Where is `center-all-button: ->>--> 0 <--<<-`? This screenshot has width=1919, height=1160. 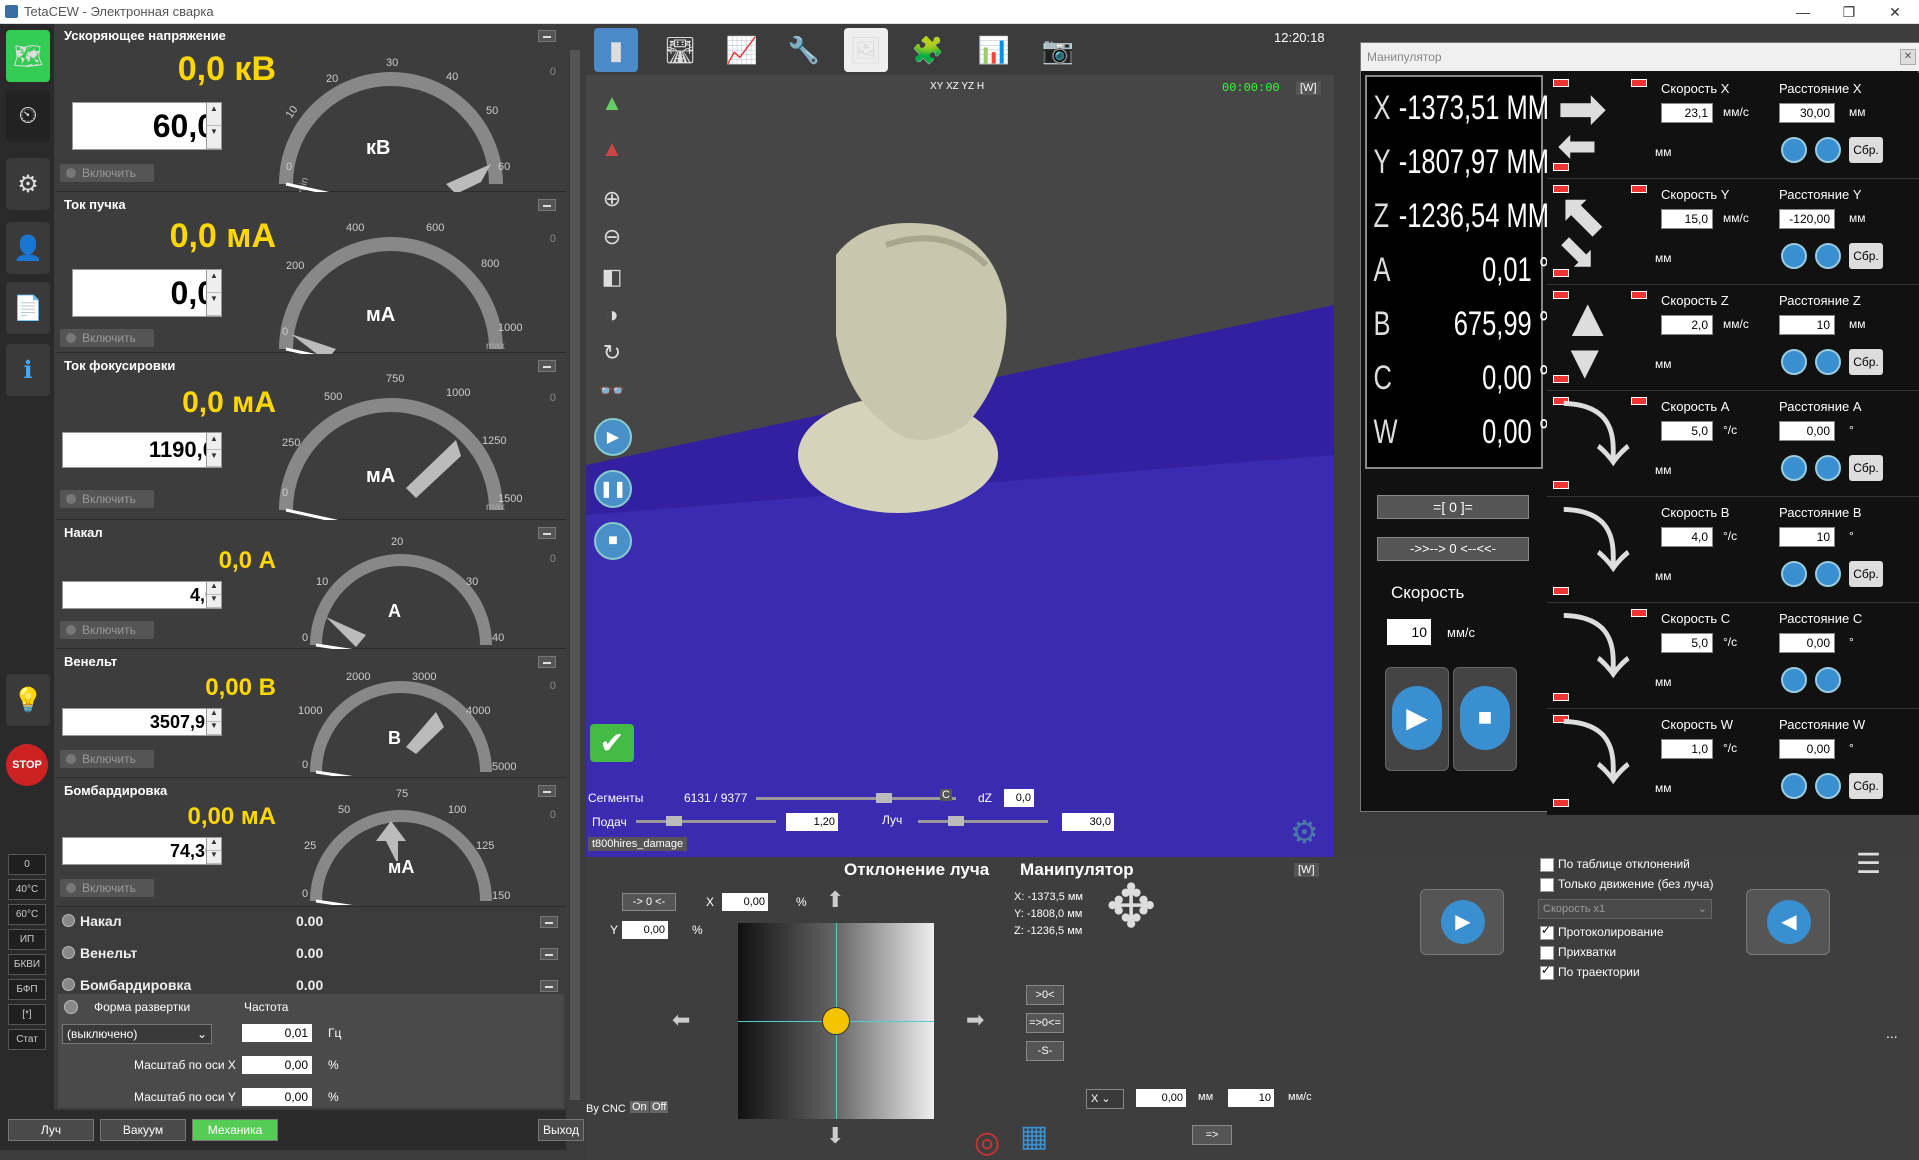
center-all-button: ->>--> 0 <--<<- is located at coordinates (1453, 549).